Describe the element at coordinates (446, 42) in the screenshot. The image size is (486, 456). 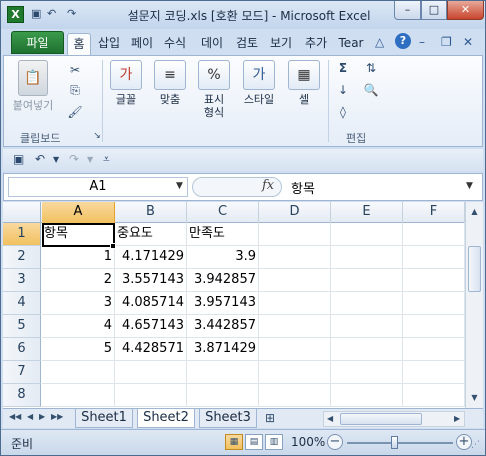
I see `doc-restore-icon: ❐` at that location.